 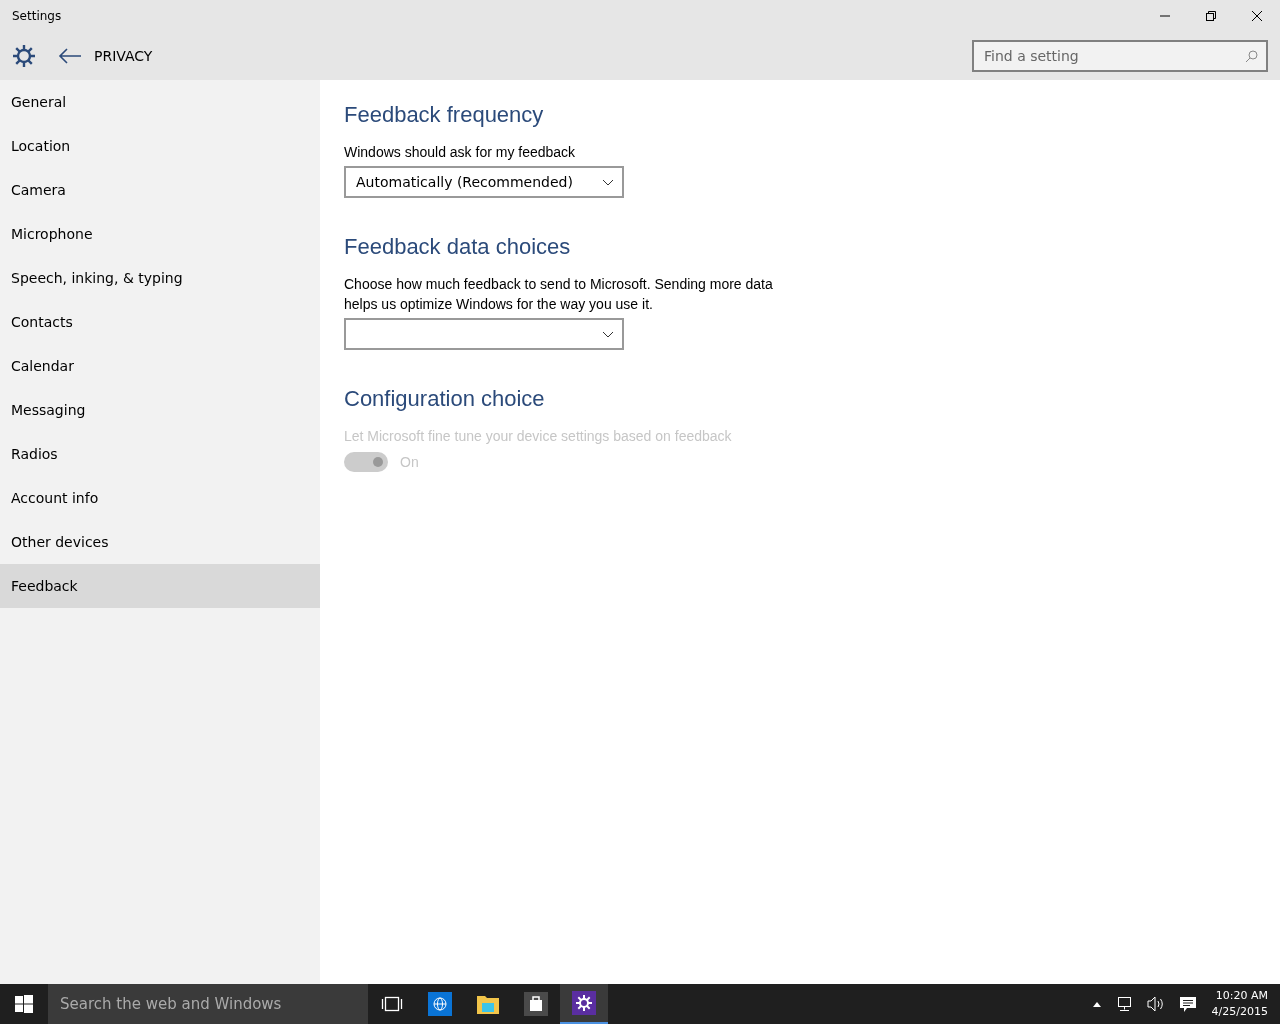 What do you see at coordinates (160, 102) in the screenshot?
I see `sidebar-item: General` at bounding box center [160, 102].